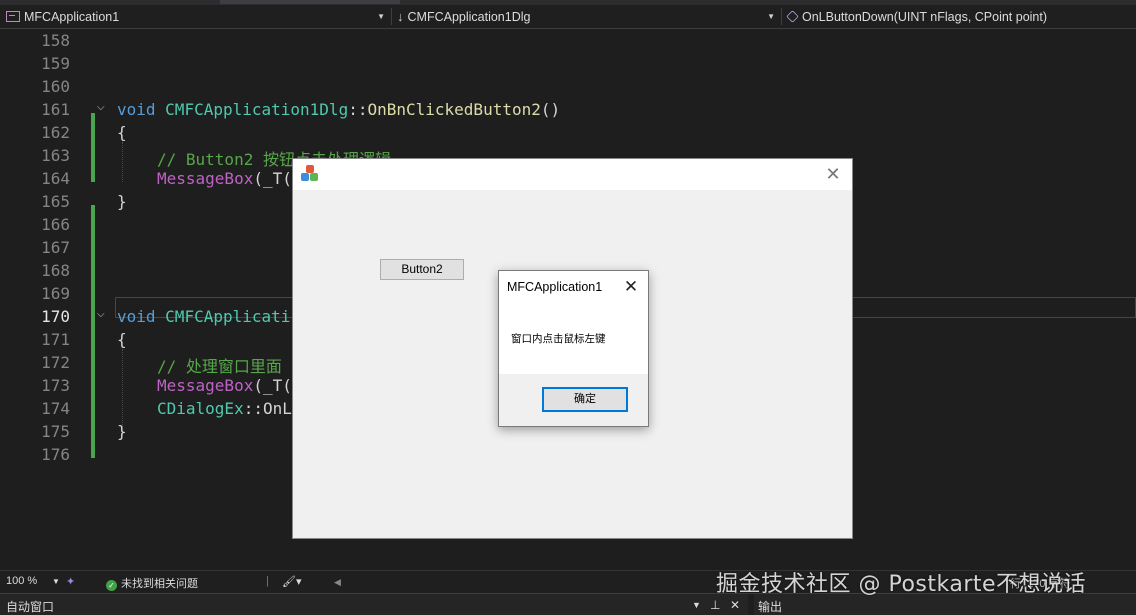  I want to click on line-number: 168, so click(55, 270).